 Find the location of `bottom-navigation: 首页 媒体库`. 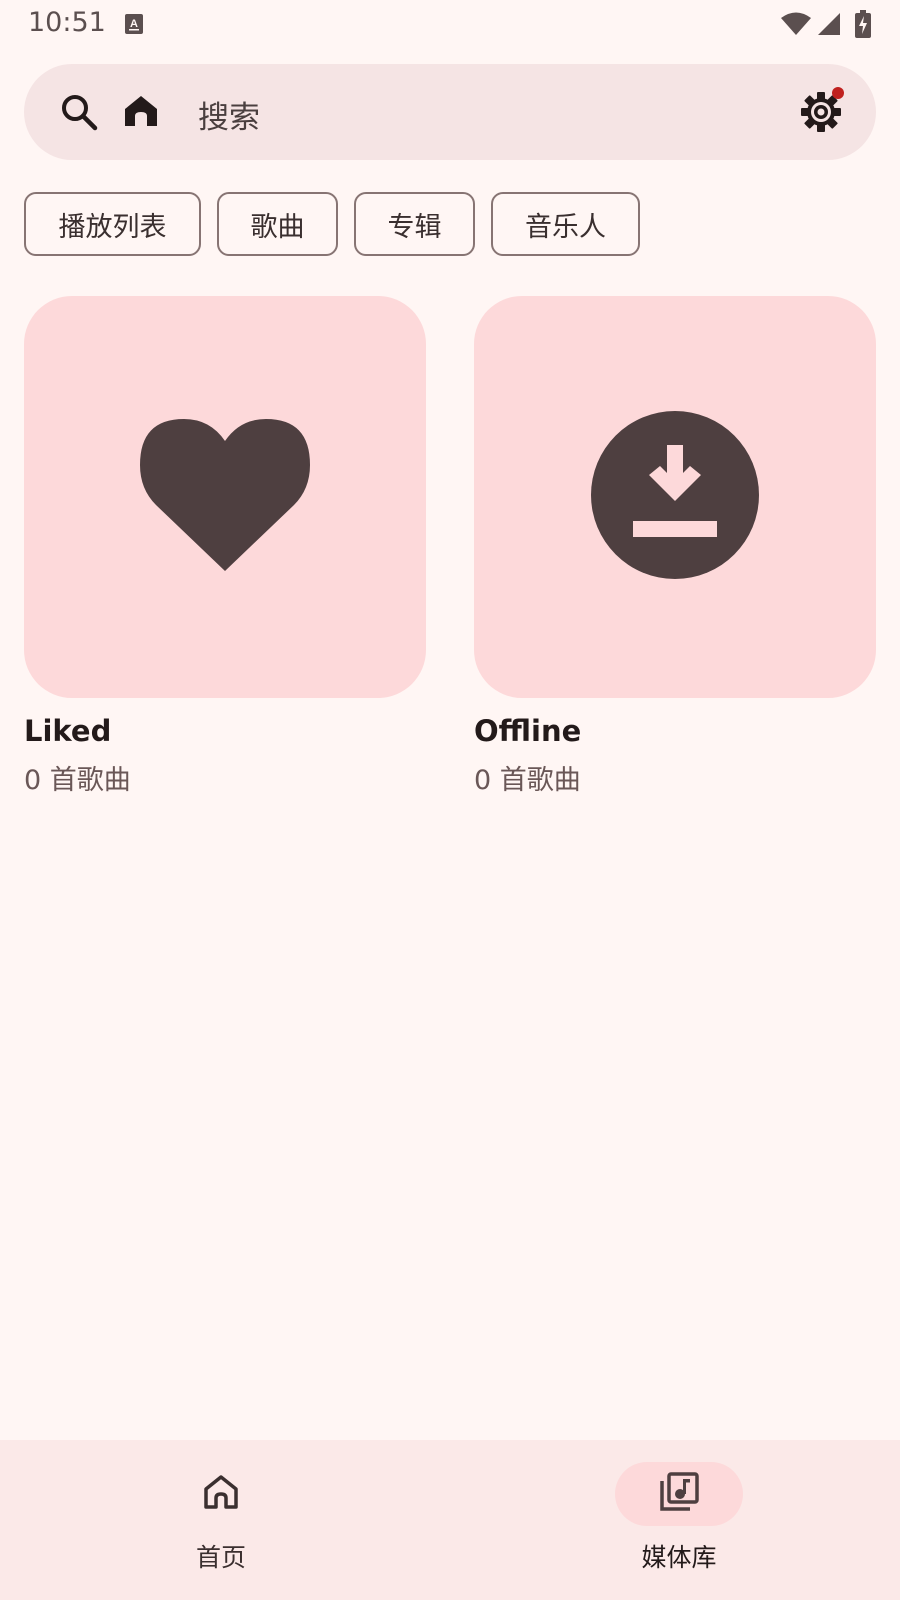

bottom-navigation: 首页 媒体库 is located at coordinates (450, 1520).